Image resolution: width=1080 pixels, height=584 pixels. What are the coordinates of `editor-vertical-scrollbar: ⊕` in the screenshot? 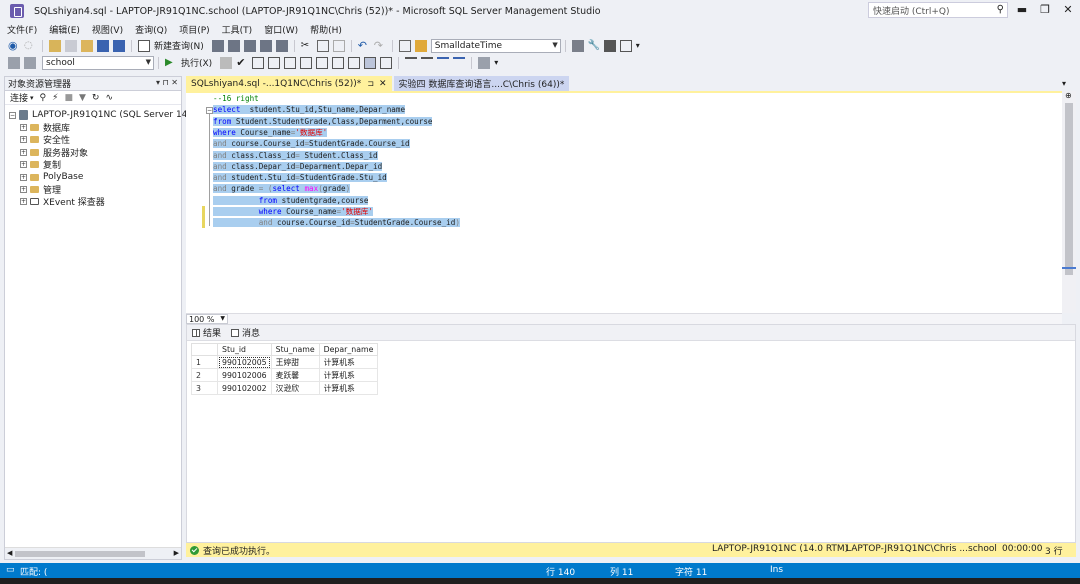 It's located at (1069, 202).